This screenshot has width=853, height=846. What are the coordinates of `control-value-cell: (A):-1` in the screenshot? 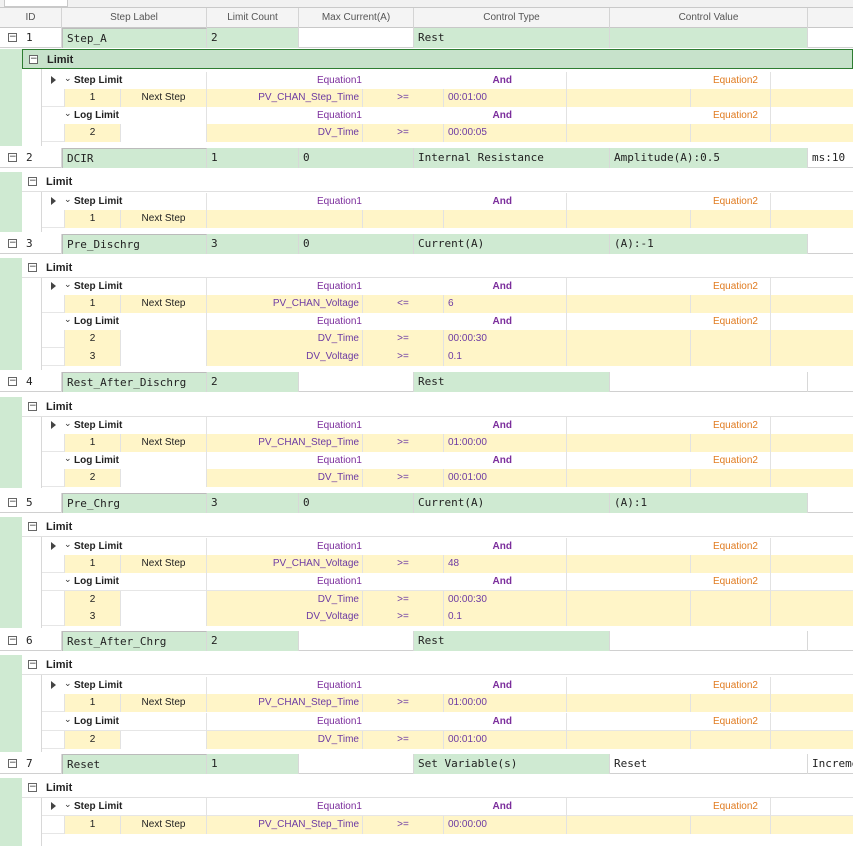 It's located at (709, 244).